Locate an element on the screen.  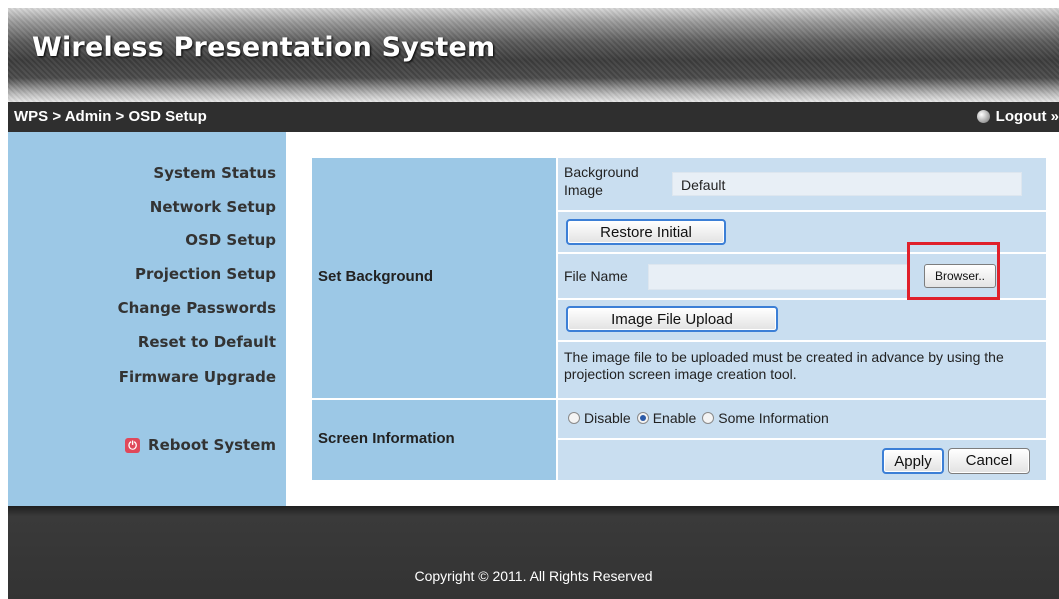
radio-enable-label: Enable is located at coordinates (674, 418).